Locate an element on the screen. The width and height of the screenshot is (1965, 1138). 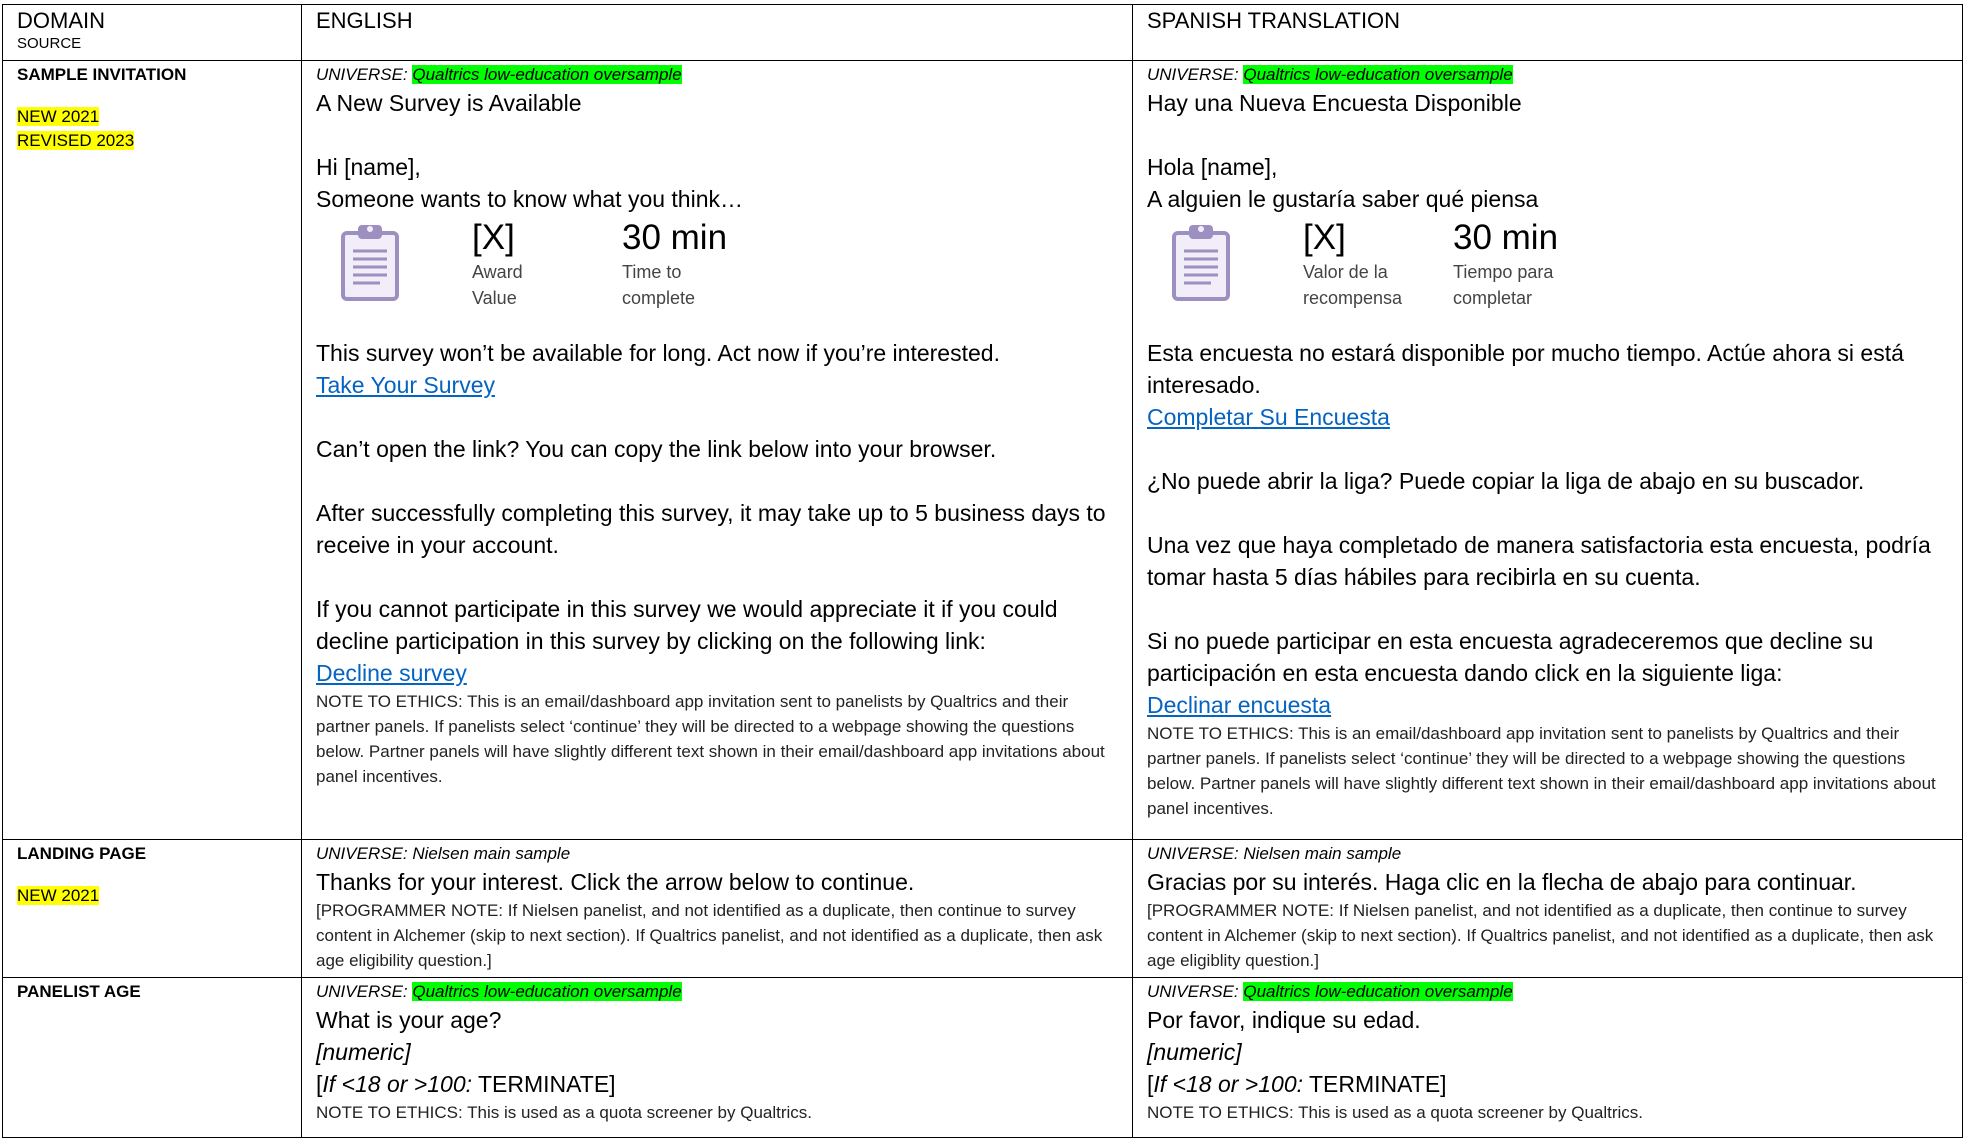
header-domain: DOMAIN is located at coordinates (61, 20).